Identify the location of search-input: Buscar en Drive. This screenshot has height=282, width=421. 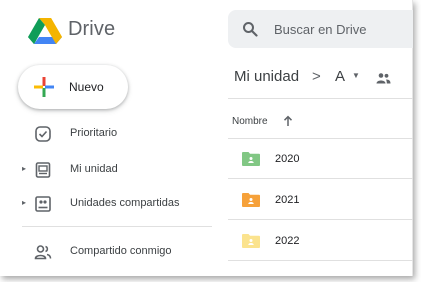
(320, 29).